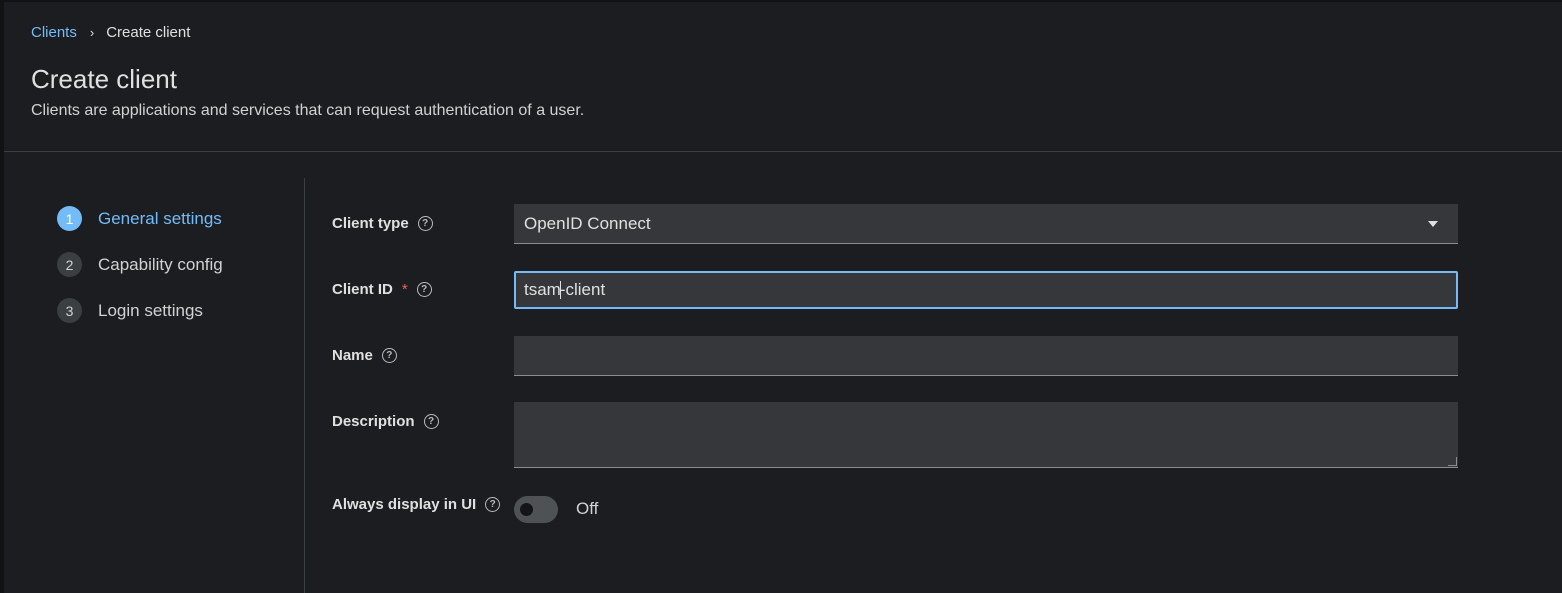 Image resolution: width=1562 pixels, height=593 pixels. I want to click on resize-grip-icon, so click(1452, 461).